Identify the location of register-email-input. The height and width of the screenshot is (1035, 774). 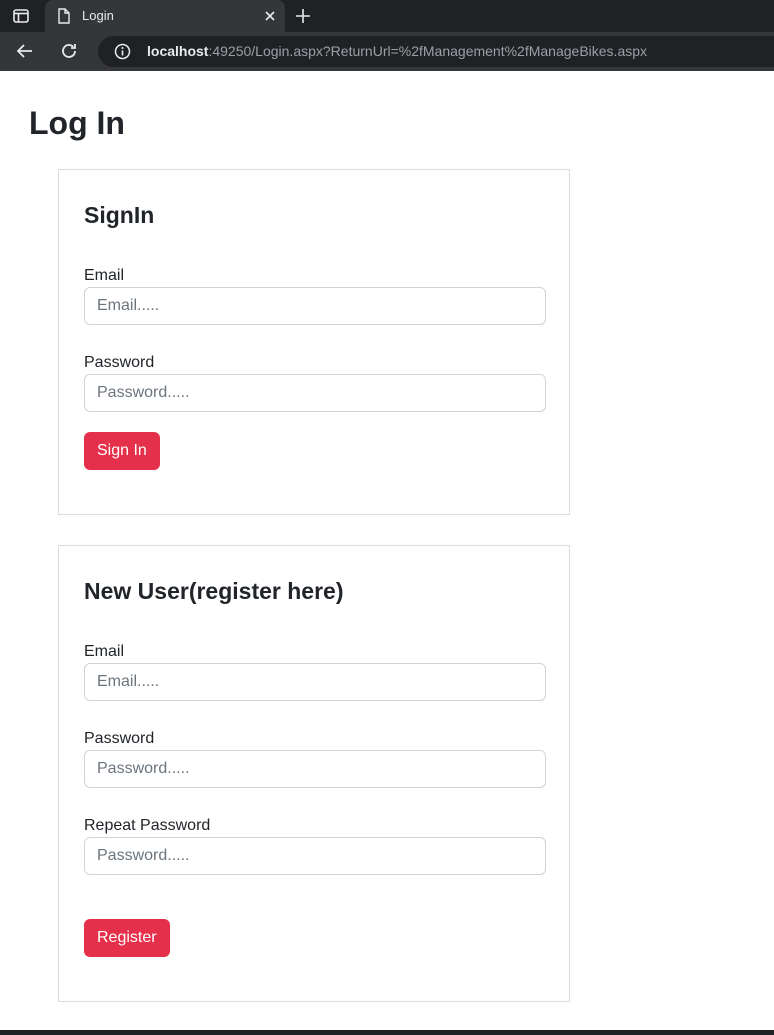
(315, 682).